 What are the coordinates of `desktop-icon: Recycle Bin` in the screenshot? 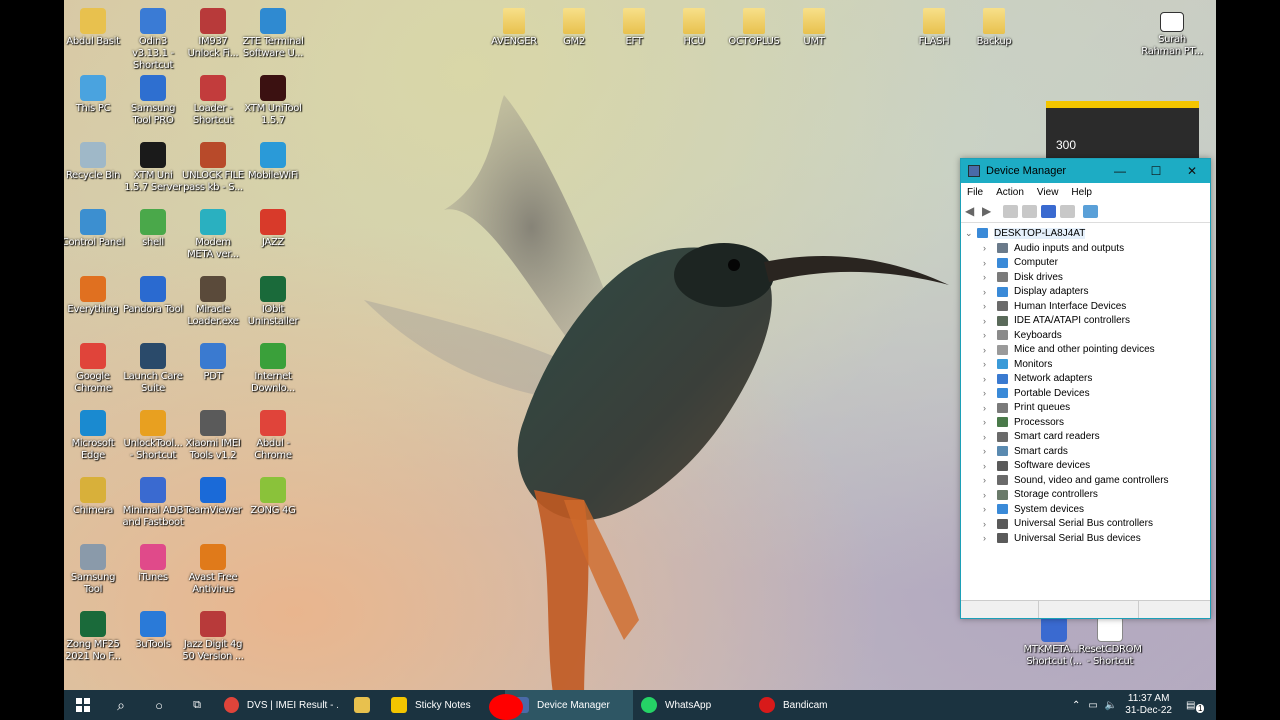 It's located at (94, 162).